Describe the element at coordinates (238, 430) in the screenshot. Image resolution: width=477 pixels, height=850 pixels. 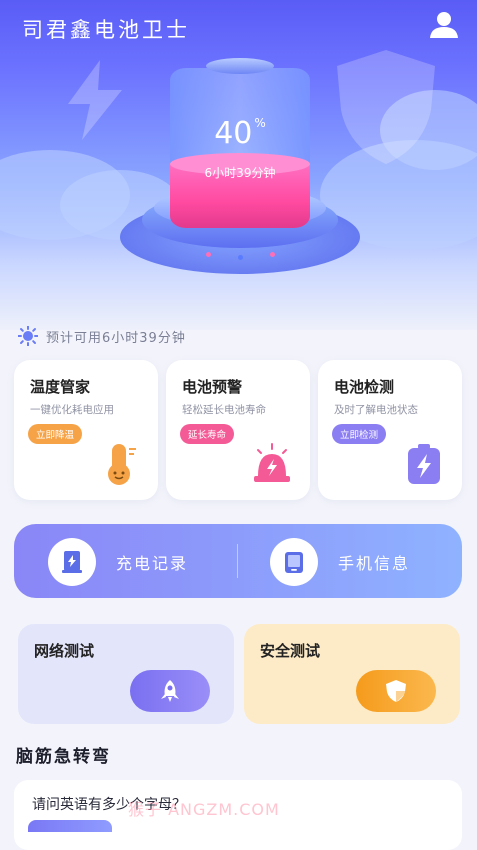
I see `card-battery-warning: 电池预警 轻松延长电池寿命 延长寿命` at that location.